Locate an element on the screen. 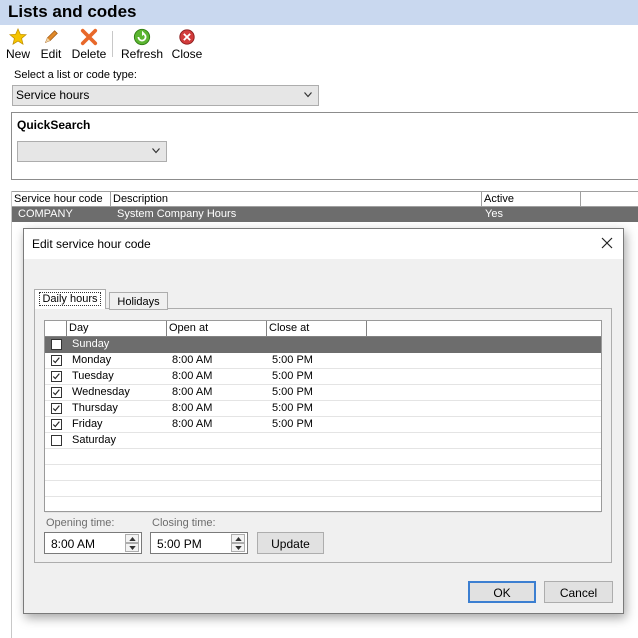 The image size is (638, 638). column-header-day: Day is located at coordinates (117, 328).